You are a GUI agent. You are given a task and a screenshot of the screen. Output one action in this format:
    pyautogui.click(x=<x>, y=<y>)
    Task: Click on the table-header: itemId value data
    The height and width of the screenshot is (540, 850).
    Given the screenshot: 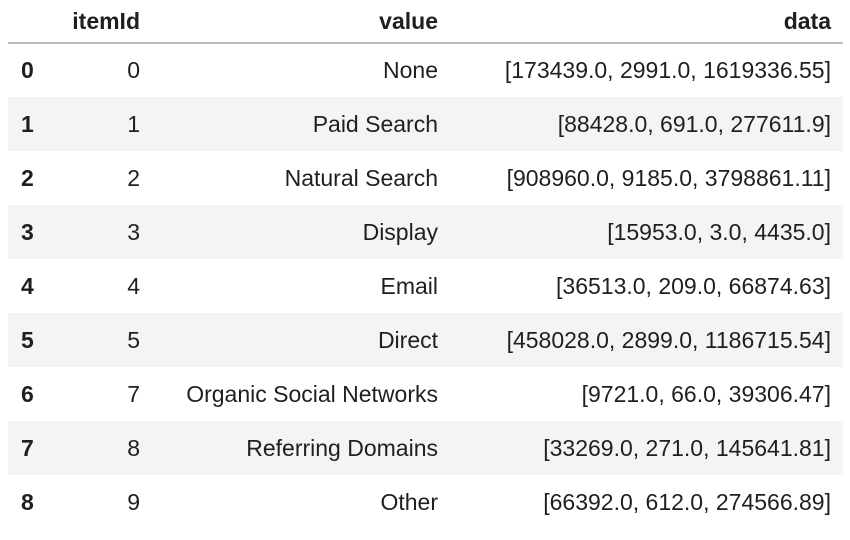 What is the action you would take?
    pyautogui.click(x=425, y=22)
    